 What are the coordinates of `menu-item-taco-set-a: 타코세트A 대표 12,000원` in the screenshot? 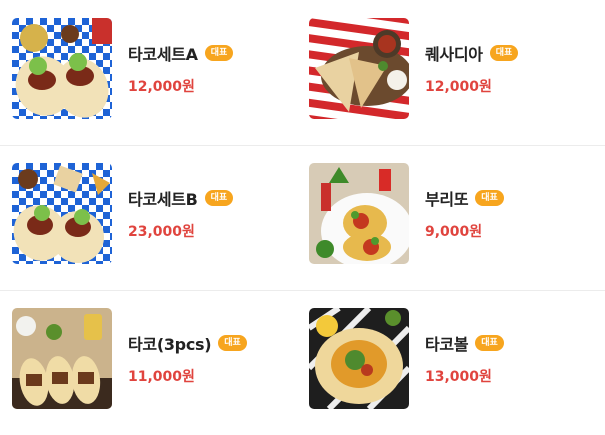 It's located at (123, 68).